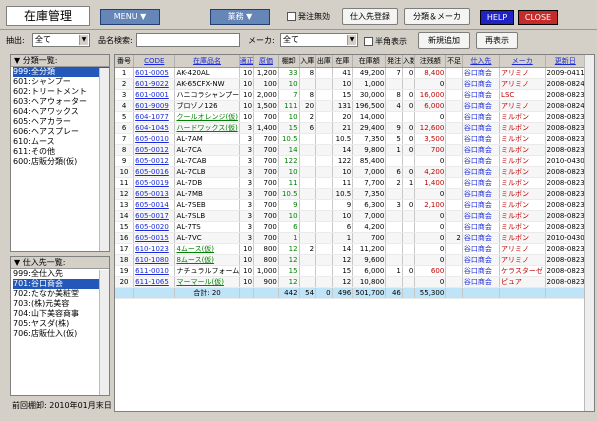 Image resolution: width=597 pixels, height=421 pixels. Describe the element at coordinates (589, 233) in the screenshot. I see `grid-scrollbar` at that location.